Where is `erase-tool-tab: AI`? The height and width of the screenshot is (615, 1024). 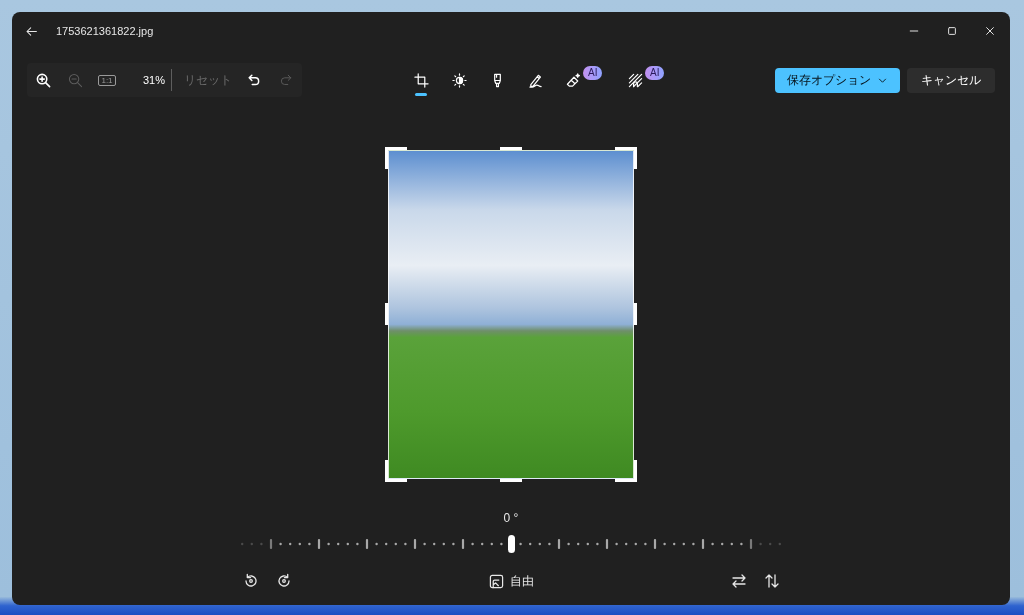
erase-tool-tab: AI is located at coordinates (579, 80).